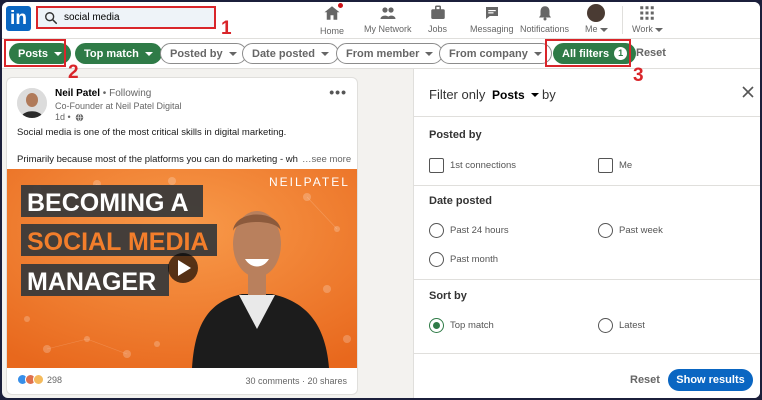 The image size is (762, 400). I want to click on option-past-week-label: Past week, so click(641, 230).